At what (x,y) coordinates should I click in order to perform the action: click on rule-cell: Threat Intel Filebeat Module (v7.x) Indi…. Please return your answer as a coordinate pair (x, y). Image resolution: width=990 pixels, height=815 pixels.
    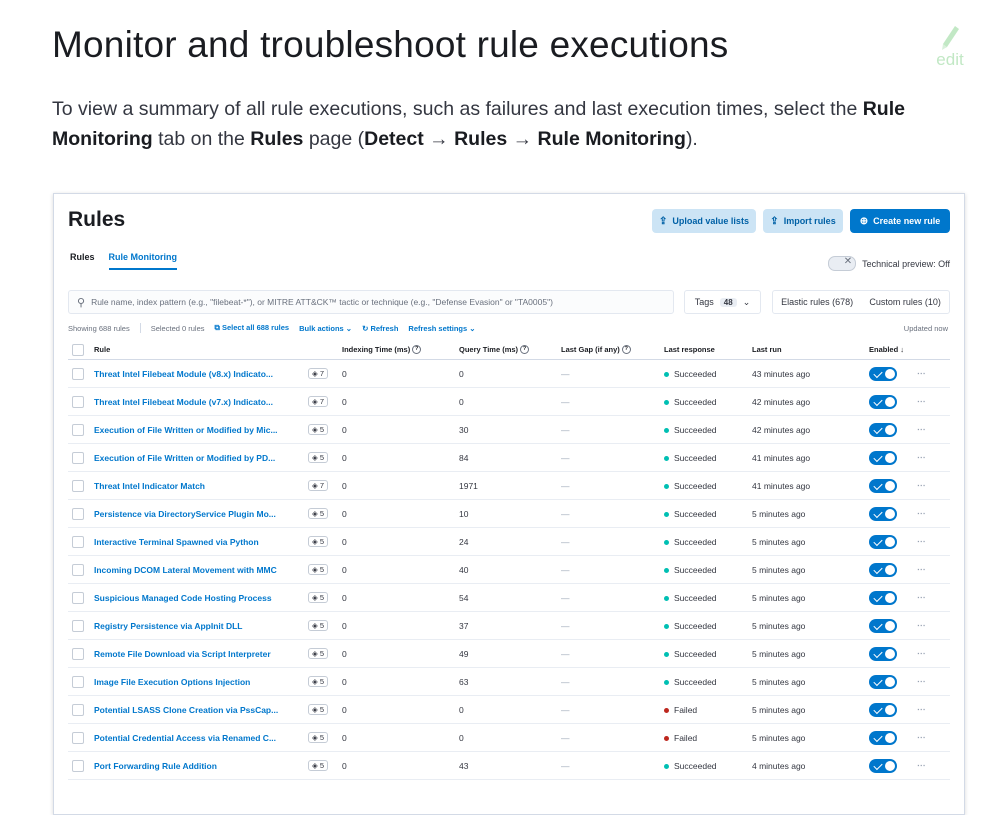
    Looking at the image, I should click on (214, 401).